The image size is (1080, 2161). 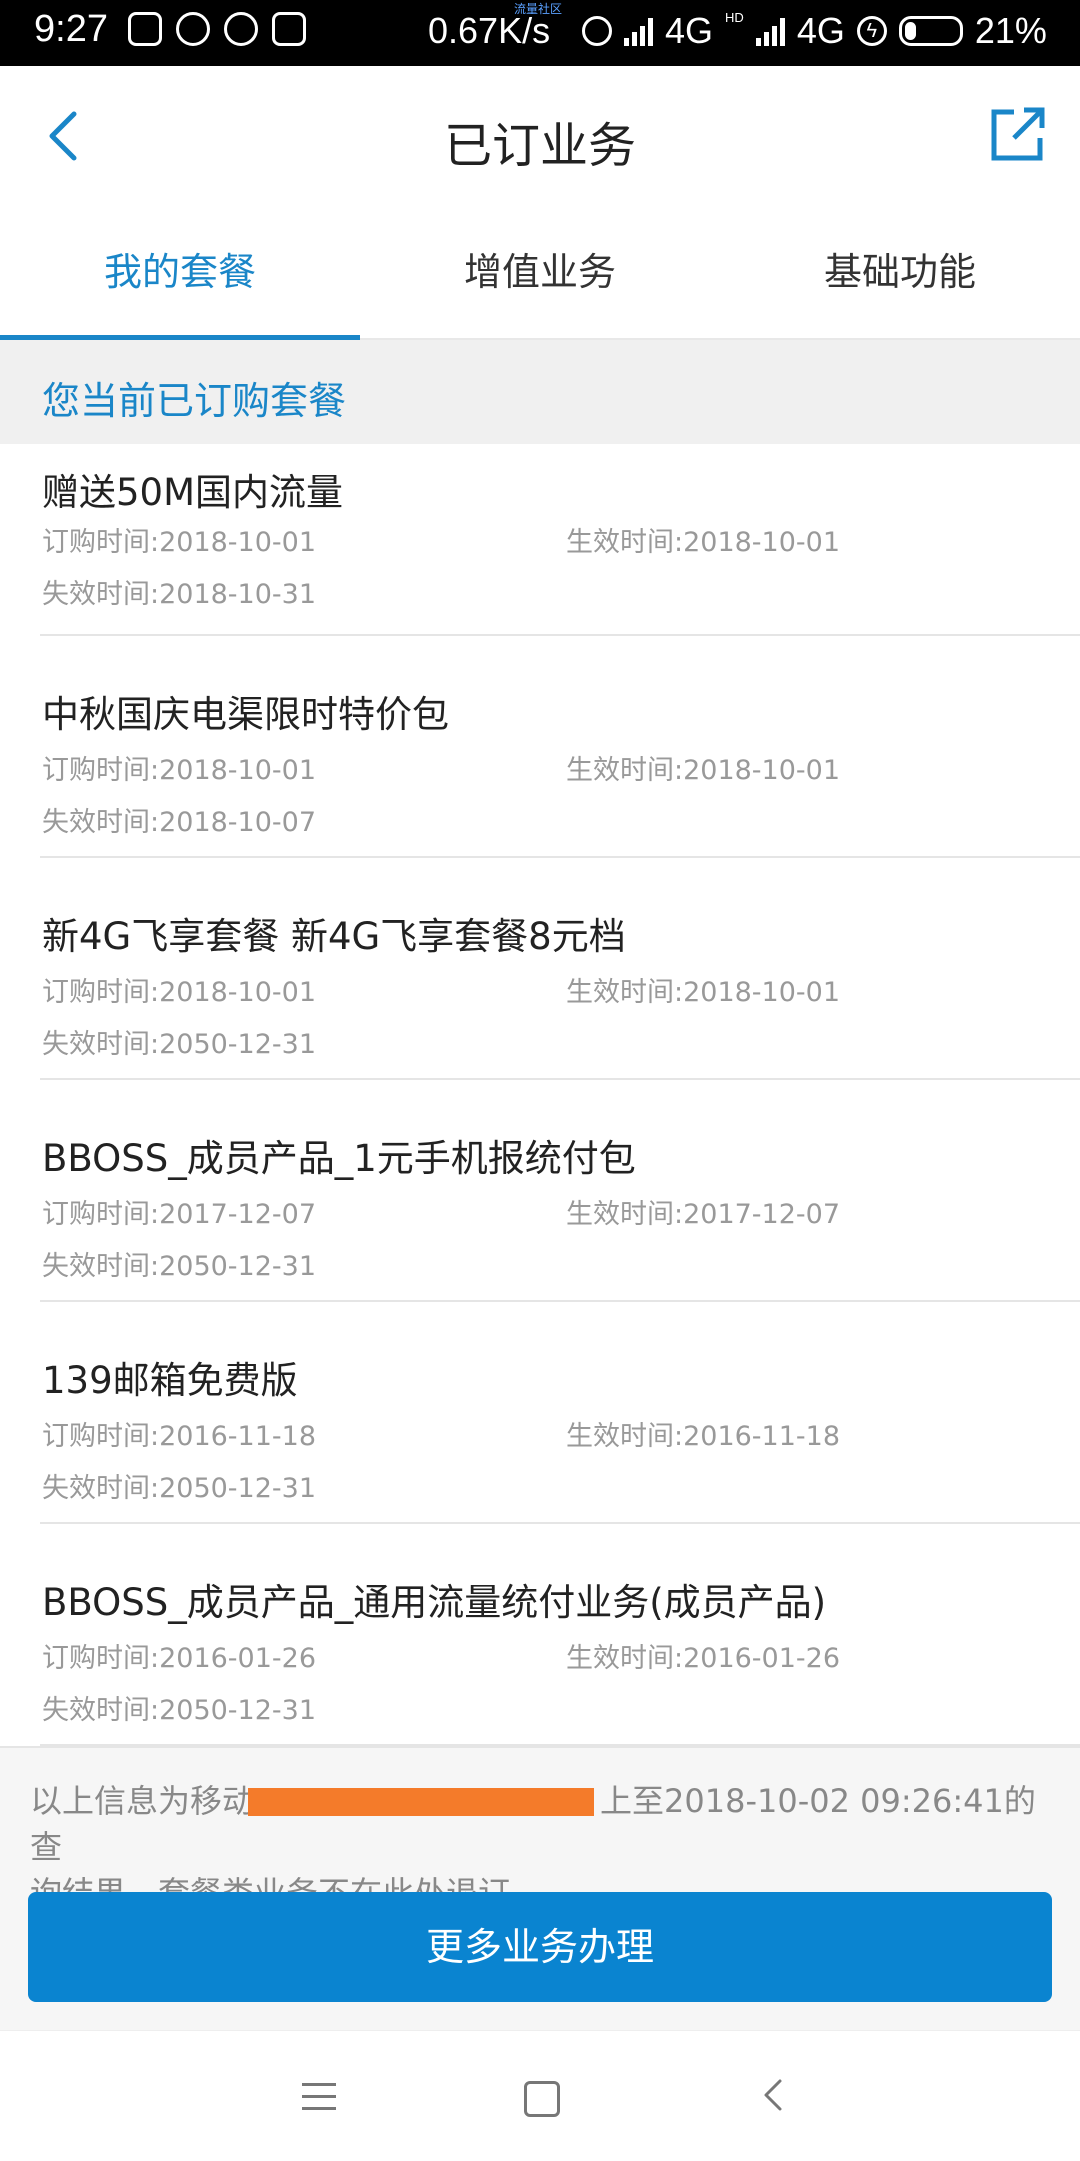 What do you see at coordinates (489, 30) in the screenshot?
I see `net-speed: 0.67K/s` at bounding box center [489, 30].